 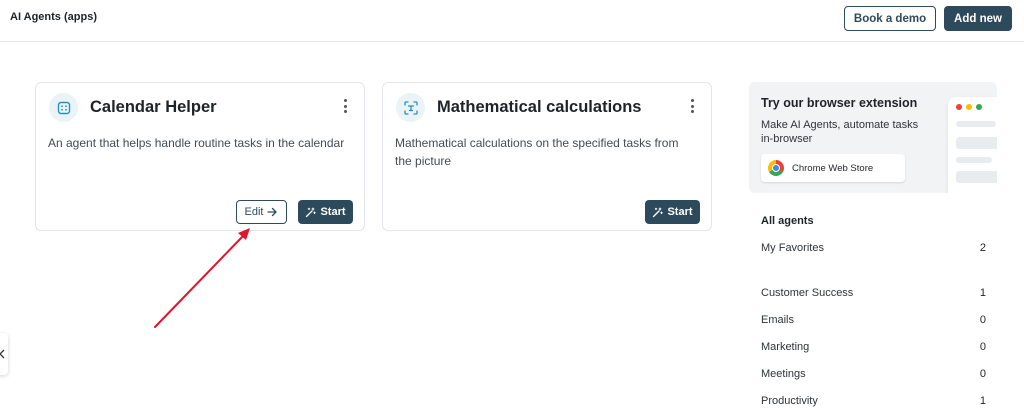 I want to click on browser-illustration, so click(x=972, y=145).